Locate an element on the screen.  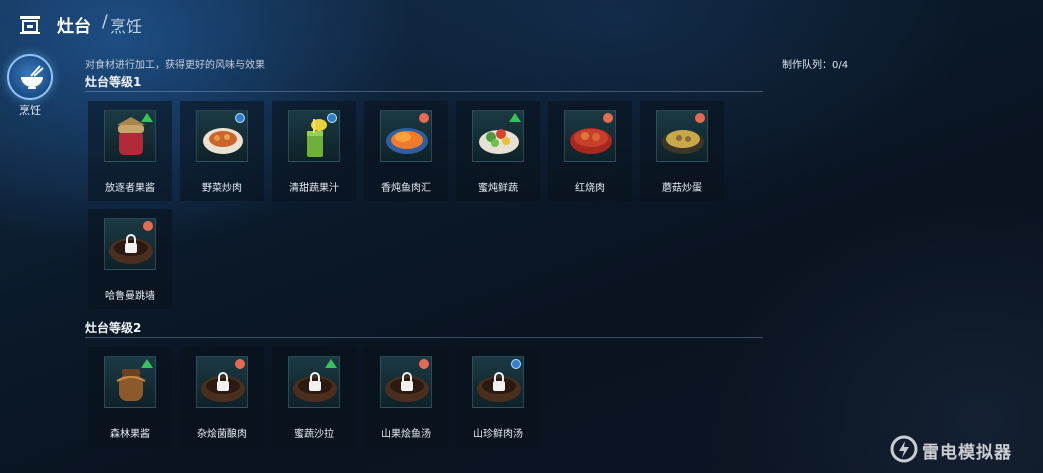
recipe-card: 森林果酱 is located at coordinates (130, 397).